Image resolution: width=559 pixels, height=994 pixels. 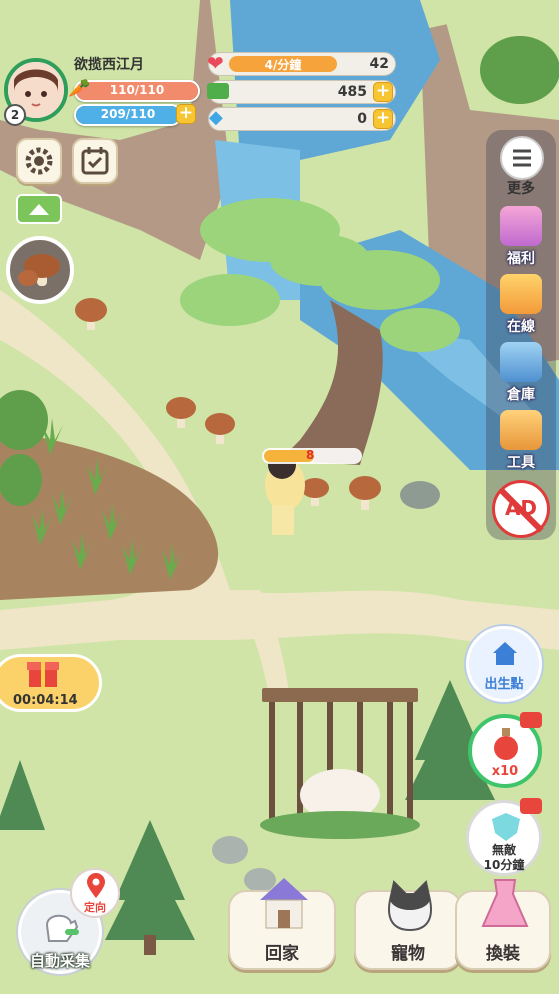 I want to click on heart-rate: 4/分鐘, so click(x=283, y=65).